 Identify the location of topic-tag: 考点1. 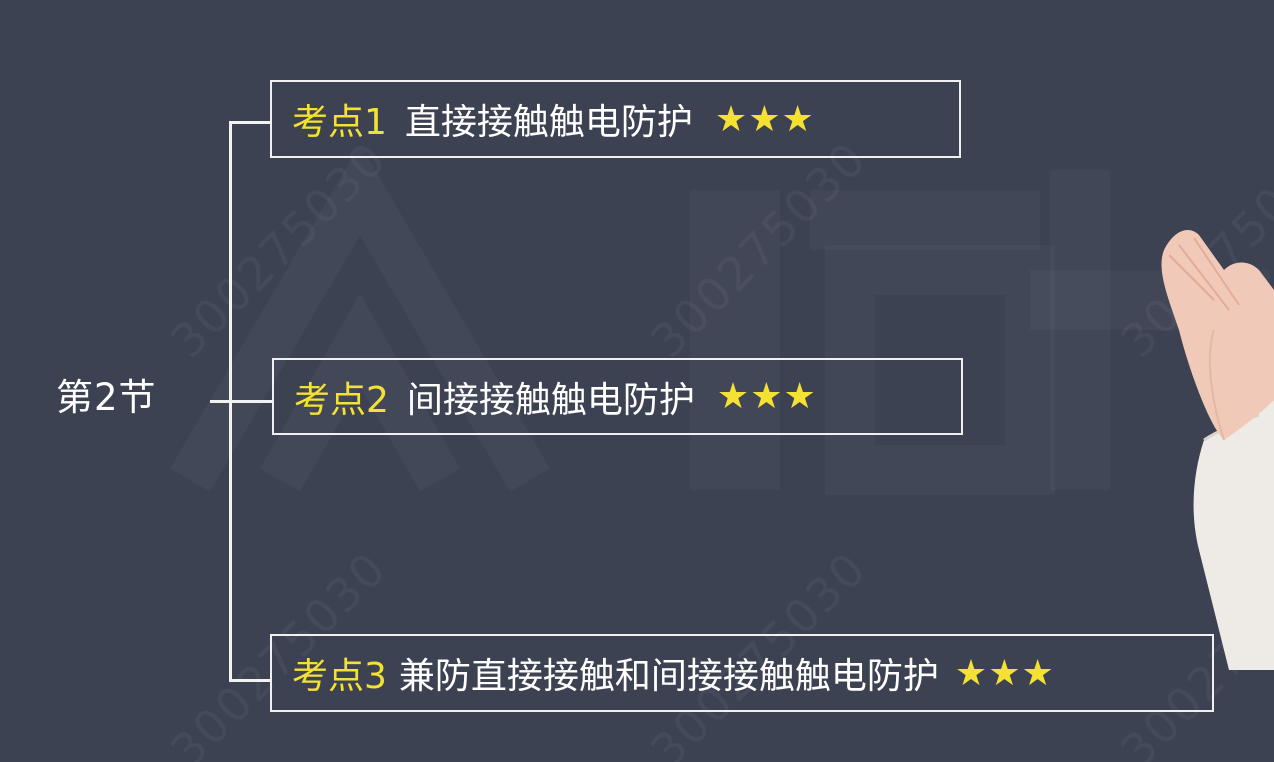
(339, 122).